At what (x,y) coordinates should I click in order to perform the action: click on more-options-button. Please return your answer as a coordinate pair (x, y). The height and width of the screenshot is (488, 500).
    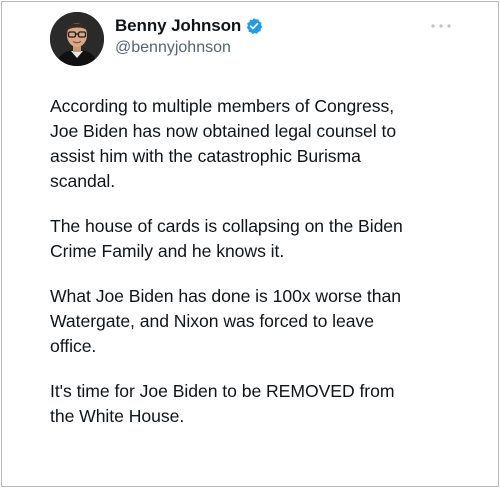
    Looking at the image, I should click on (441, 26).